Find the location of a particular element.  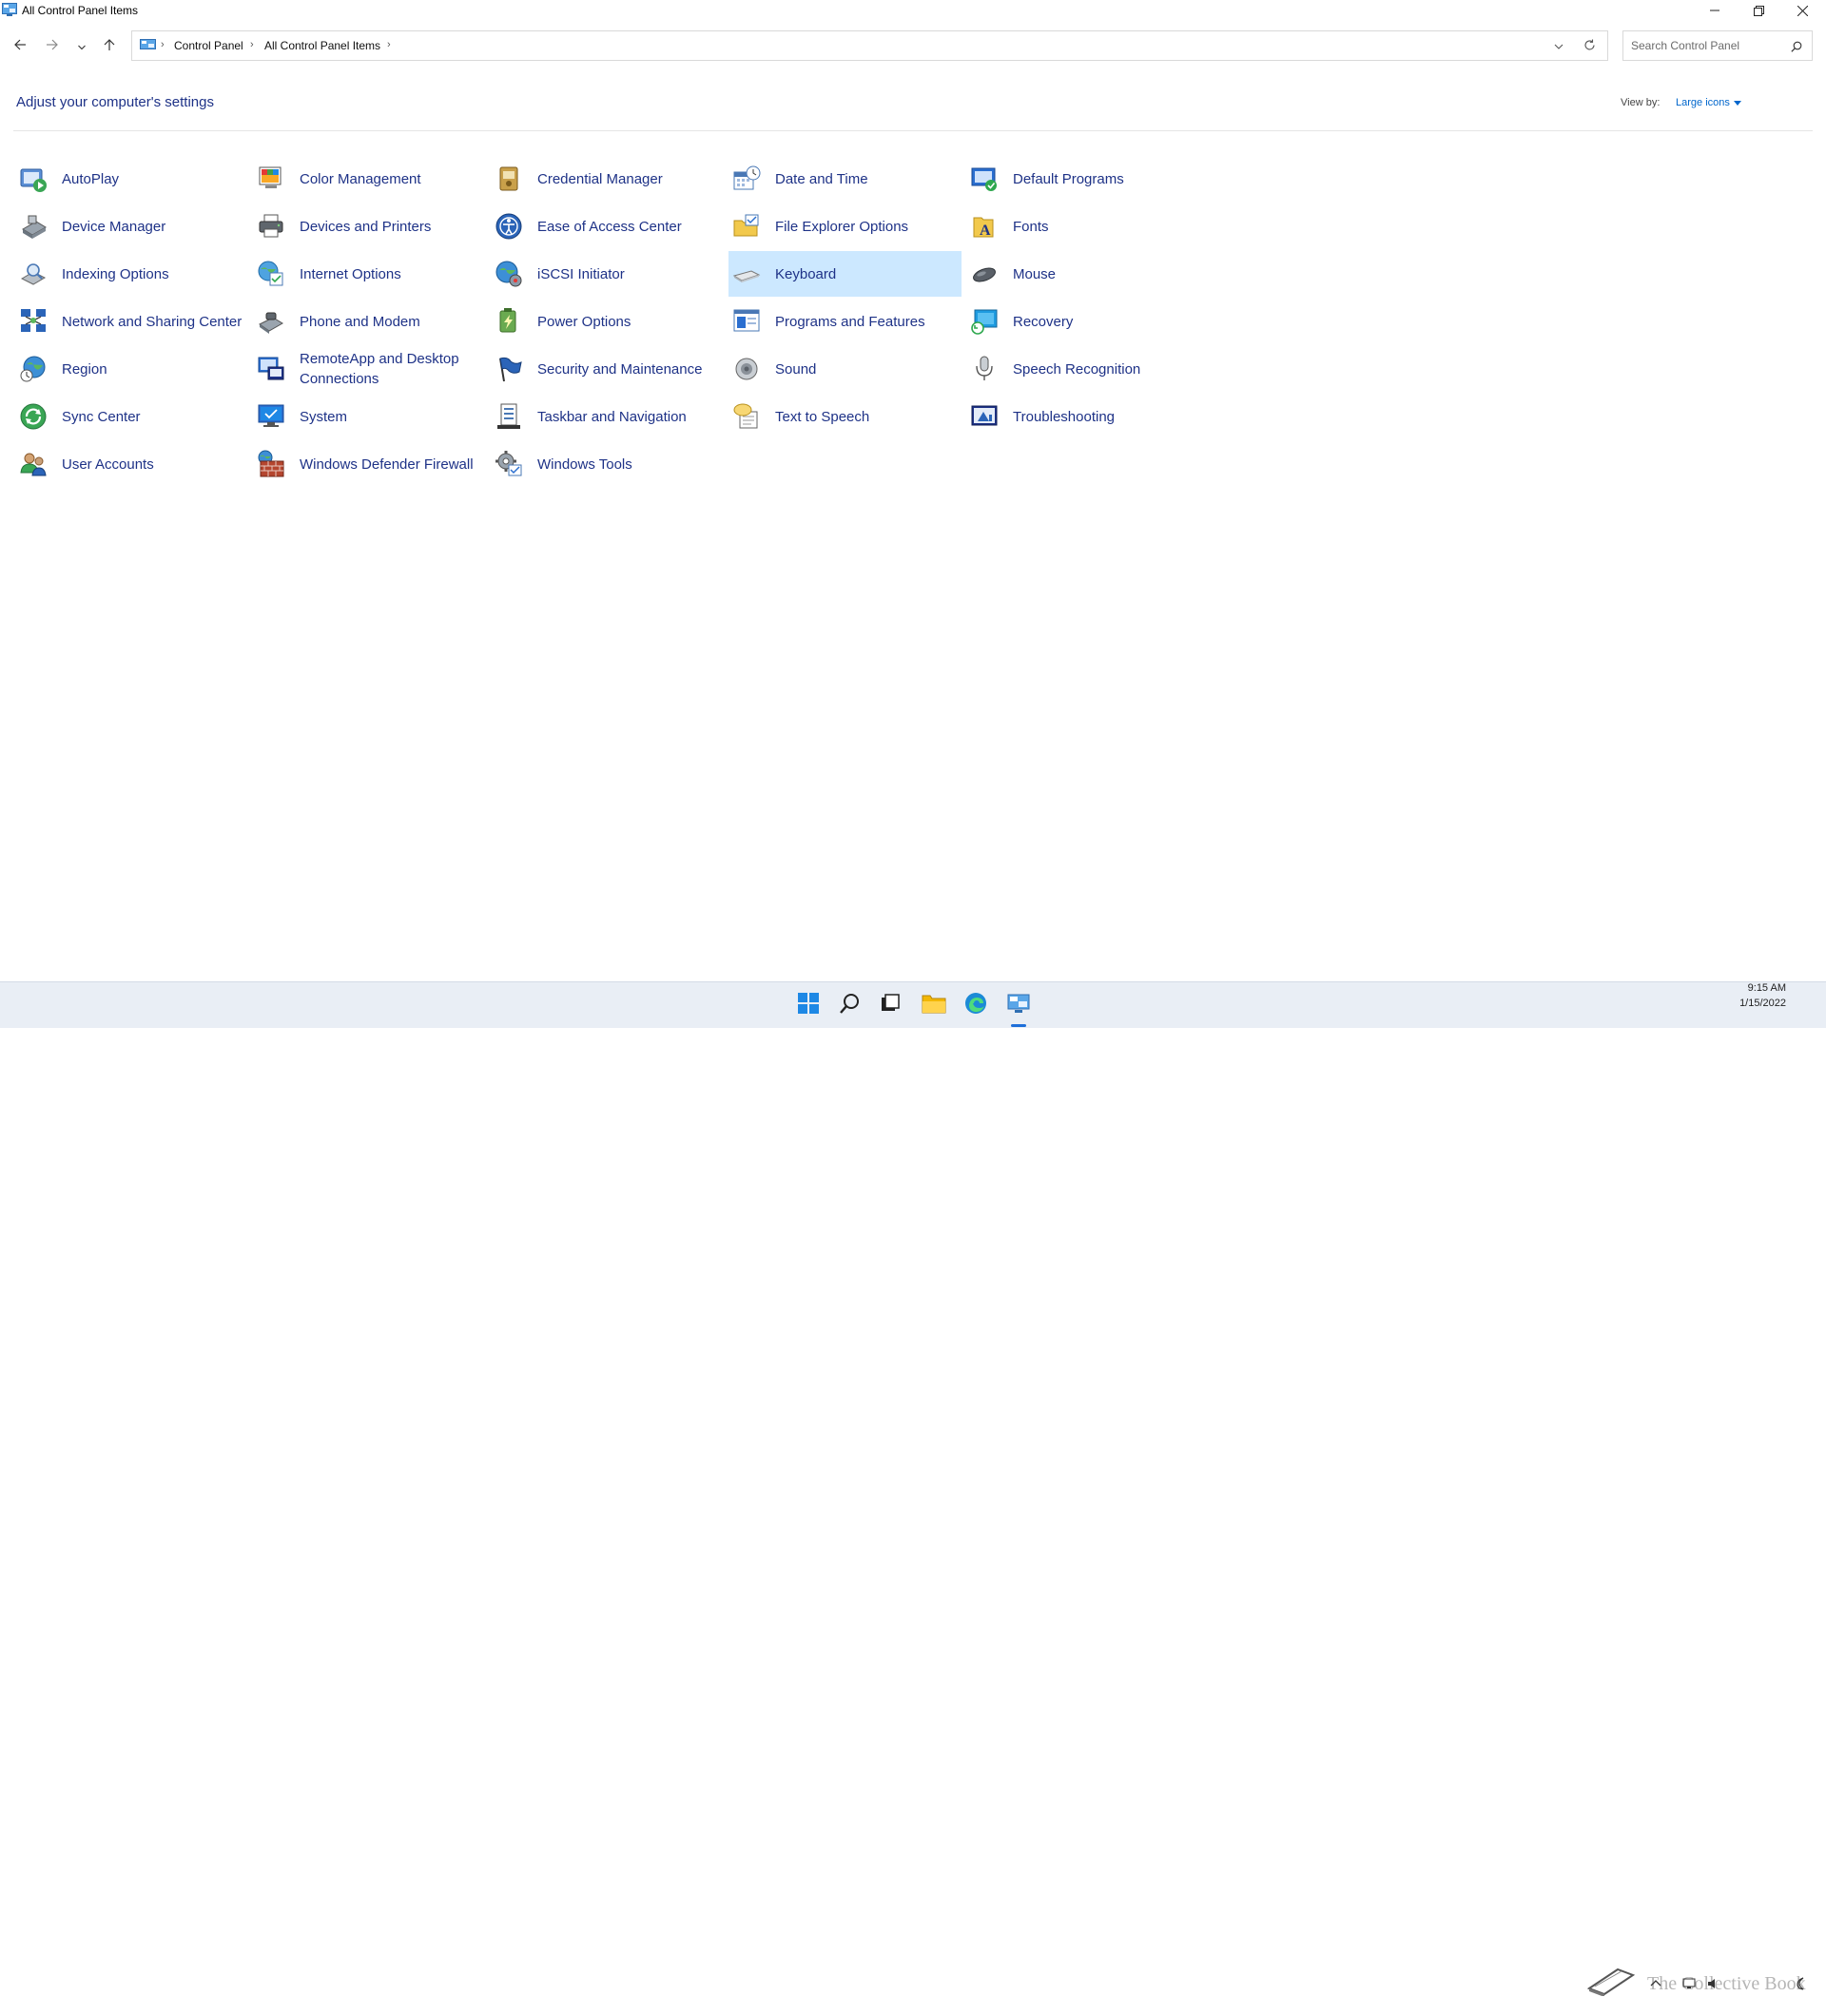

forward-arrow-icon is located at coordinates (52, 46).